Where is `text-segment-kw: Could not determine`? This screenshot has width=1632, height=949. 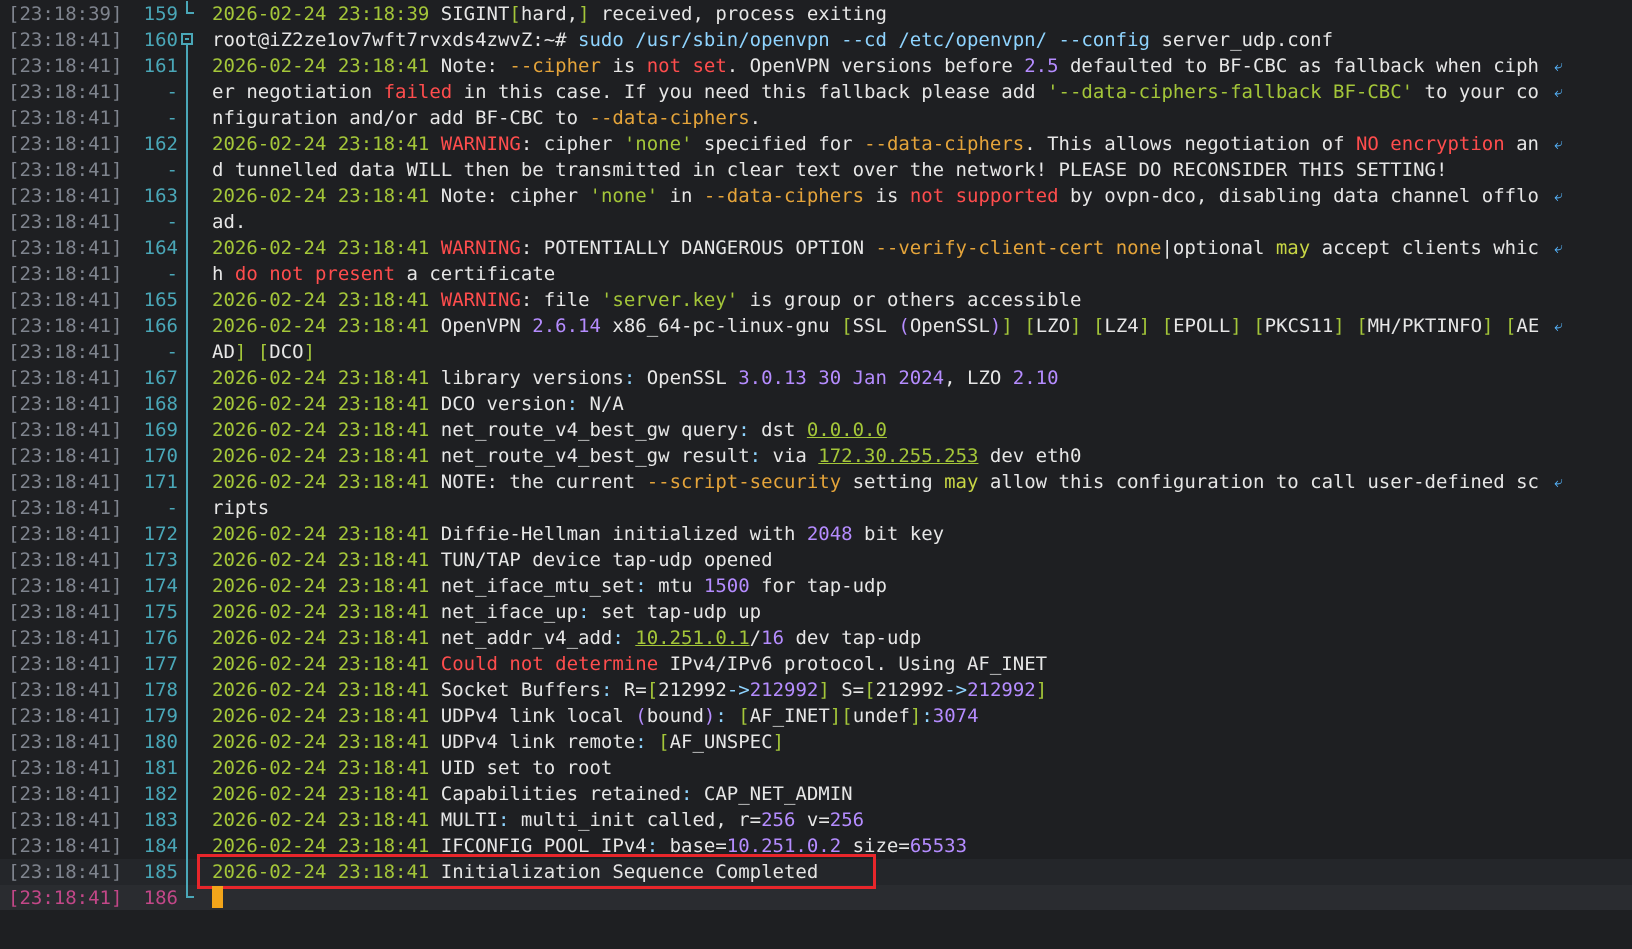
text-segment-kw: Could not determine is located at coordinates (549, 664).